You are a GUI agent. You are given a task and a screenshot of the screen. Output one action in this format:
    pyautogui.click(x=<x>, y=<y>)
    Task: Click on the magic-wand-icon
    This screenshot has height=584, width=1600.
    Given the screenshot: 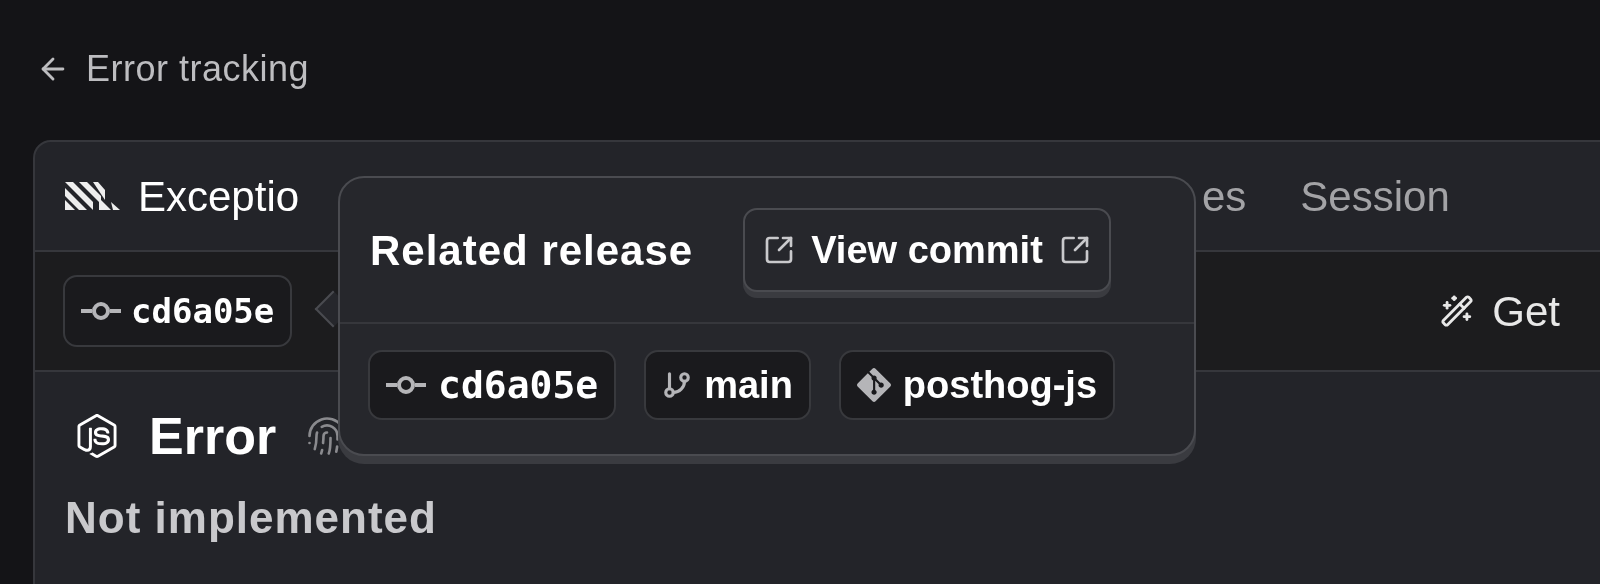 What is the action you would take?
    pyautogui.click(x=1457, y=311)
    